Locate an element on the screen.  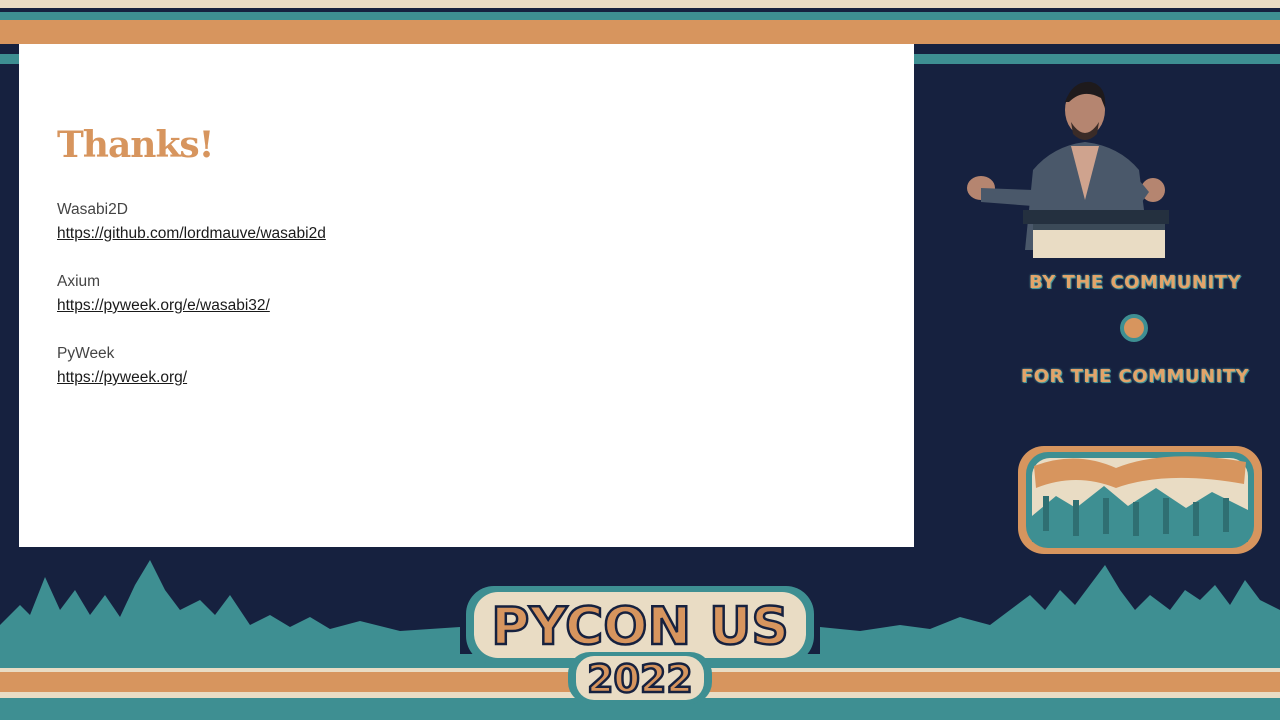
top-stripe-cream is located at coordinates (640, 4).